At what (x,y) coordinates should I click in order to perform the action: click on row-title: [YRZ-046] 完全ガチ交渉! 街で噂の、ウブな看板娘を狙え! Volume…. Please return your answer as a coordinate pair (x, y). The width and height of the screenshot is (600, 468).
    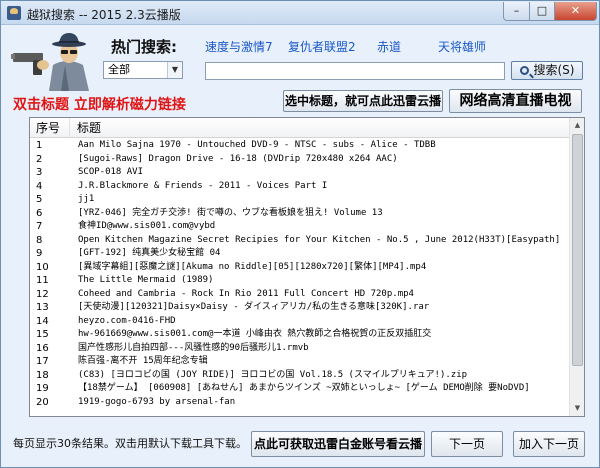
    Looking at the image, I should click on (230, 212).